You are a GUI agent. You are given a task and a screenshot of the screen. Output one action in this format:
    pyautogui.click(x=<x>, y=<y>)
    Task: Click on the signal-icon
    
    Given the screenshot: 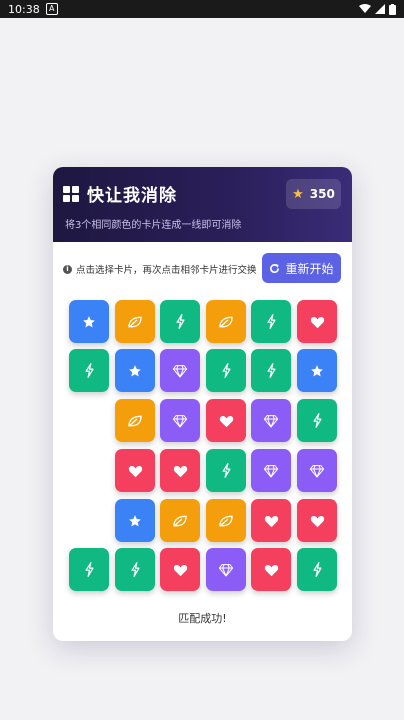 What is the action you would take?
    pyautogui.click(x=380, y=9)
    